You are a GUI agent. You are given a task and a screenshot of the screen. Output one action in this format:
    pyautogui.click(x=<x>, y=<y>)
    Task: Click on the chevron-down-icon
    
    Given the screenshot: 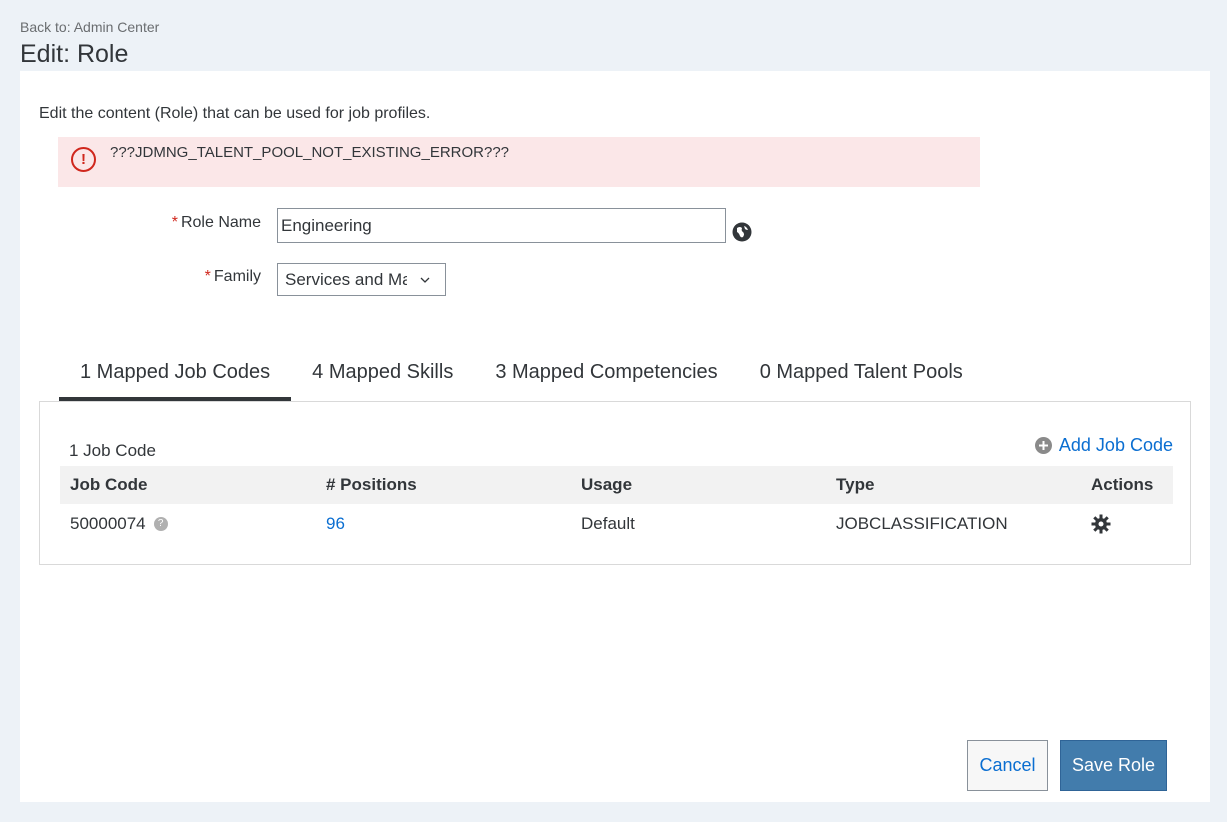 What is the action you would take?
    pyautogui.click(x=425, y=280)
    